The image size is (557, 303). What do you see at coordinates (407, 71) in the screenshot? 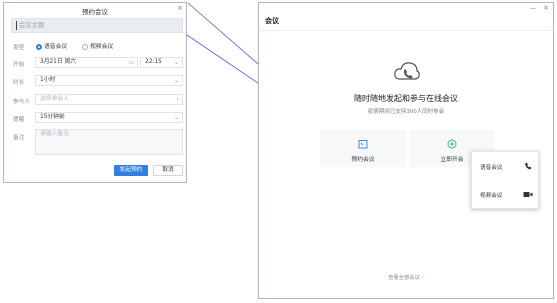
I see `cloud-phone-icon` at bounding box center [407, 71].